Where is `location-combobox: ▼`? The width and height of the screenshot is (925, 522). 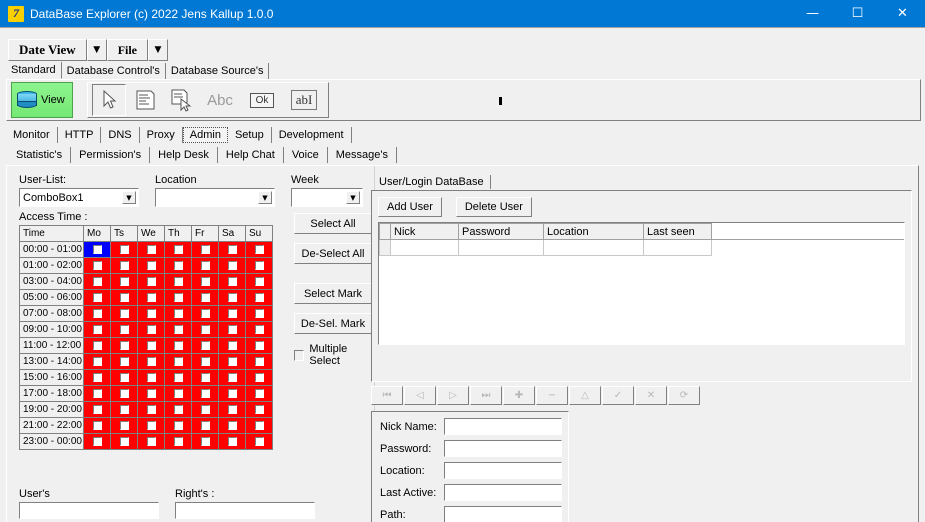 location-combobox: ▼ is located at coordinates (215, 197).